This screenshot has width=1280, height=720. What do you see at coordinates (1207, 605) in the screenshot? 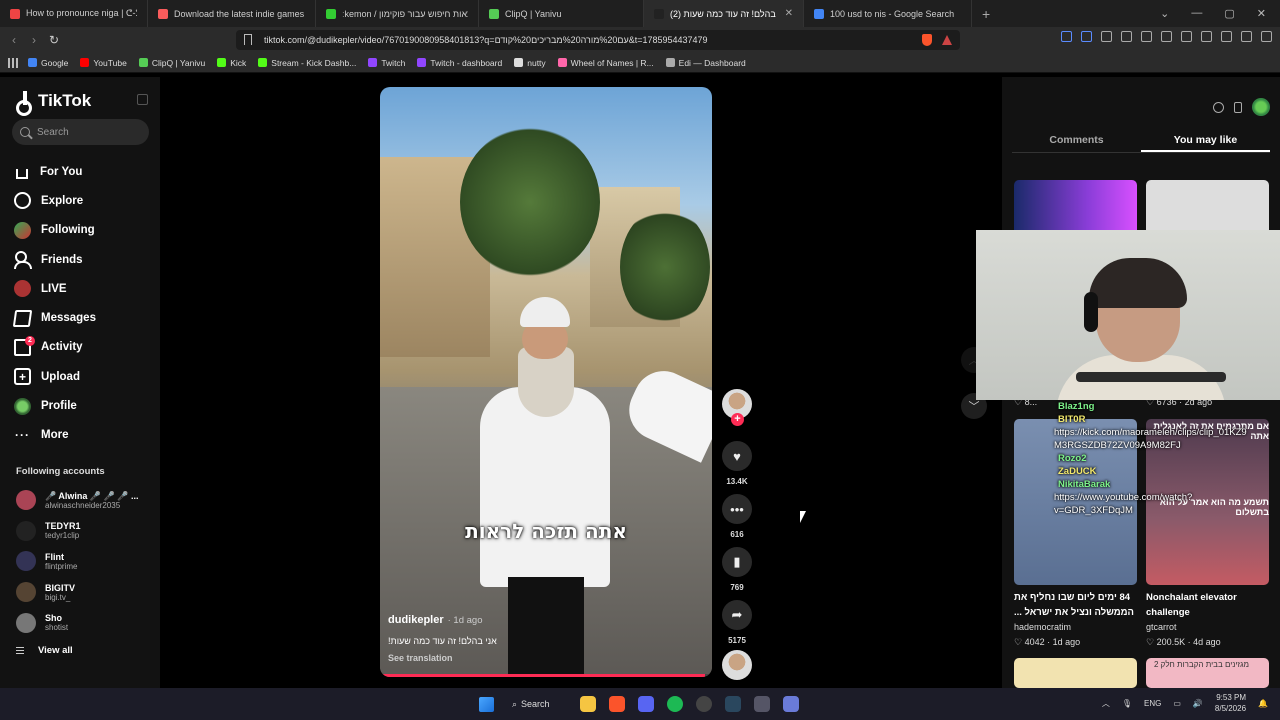
I see `card-title: Nonchalant elevator challenge` at bounding box center [1207, 605].